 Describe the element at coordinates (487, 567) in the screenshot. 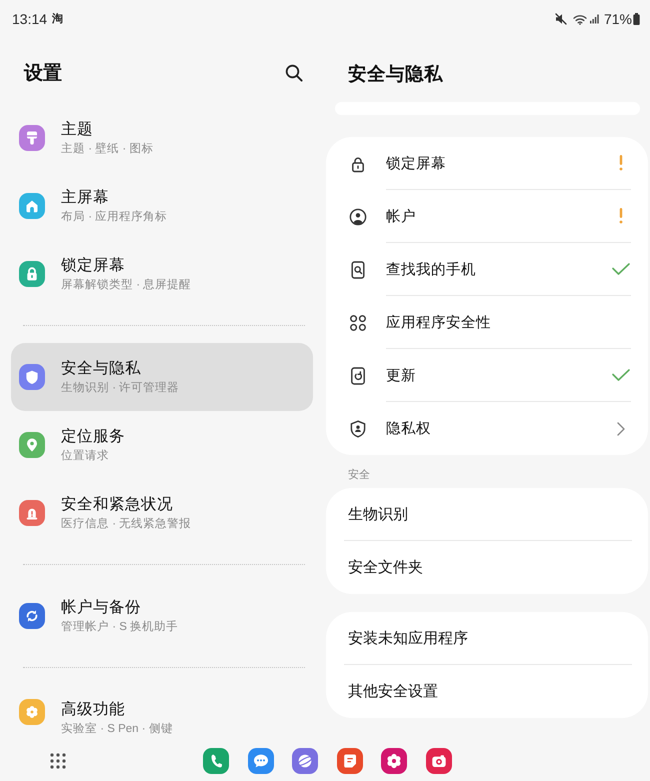

I see `settings-row: 安全文件夹` at that location.